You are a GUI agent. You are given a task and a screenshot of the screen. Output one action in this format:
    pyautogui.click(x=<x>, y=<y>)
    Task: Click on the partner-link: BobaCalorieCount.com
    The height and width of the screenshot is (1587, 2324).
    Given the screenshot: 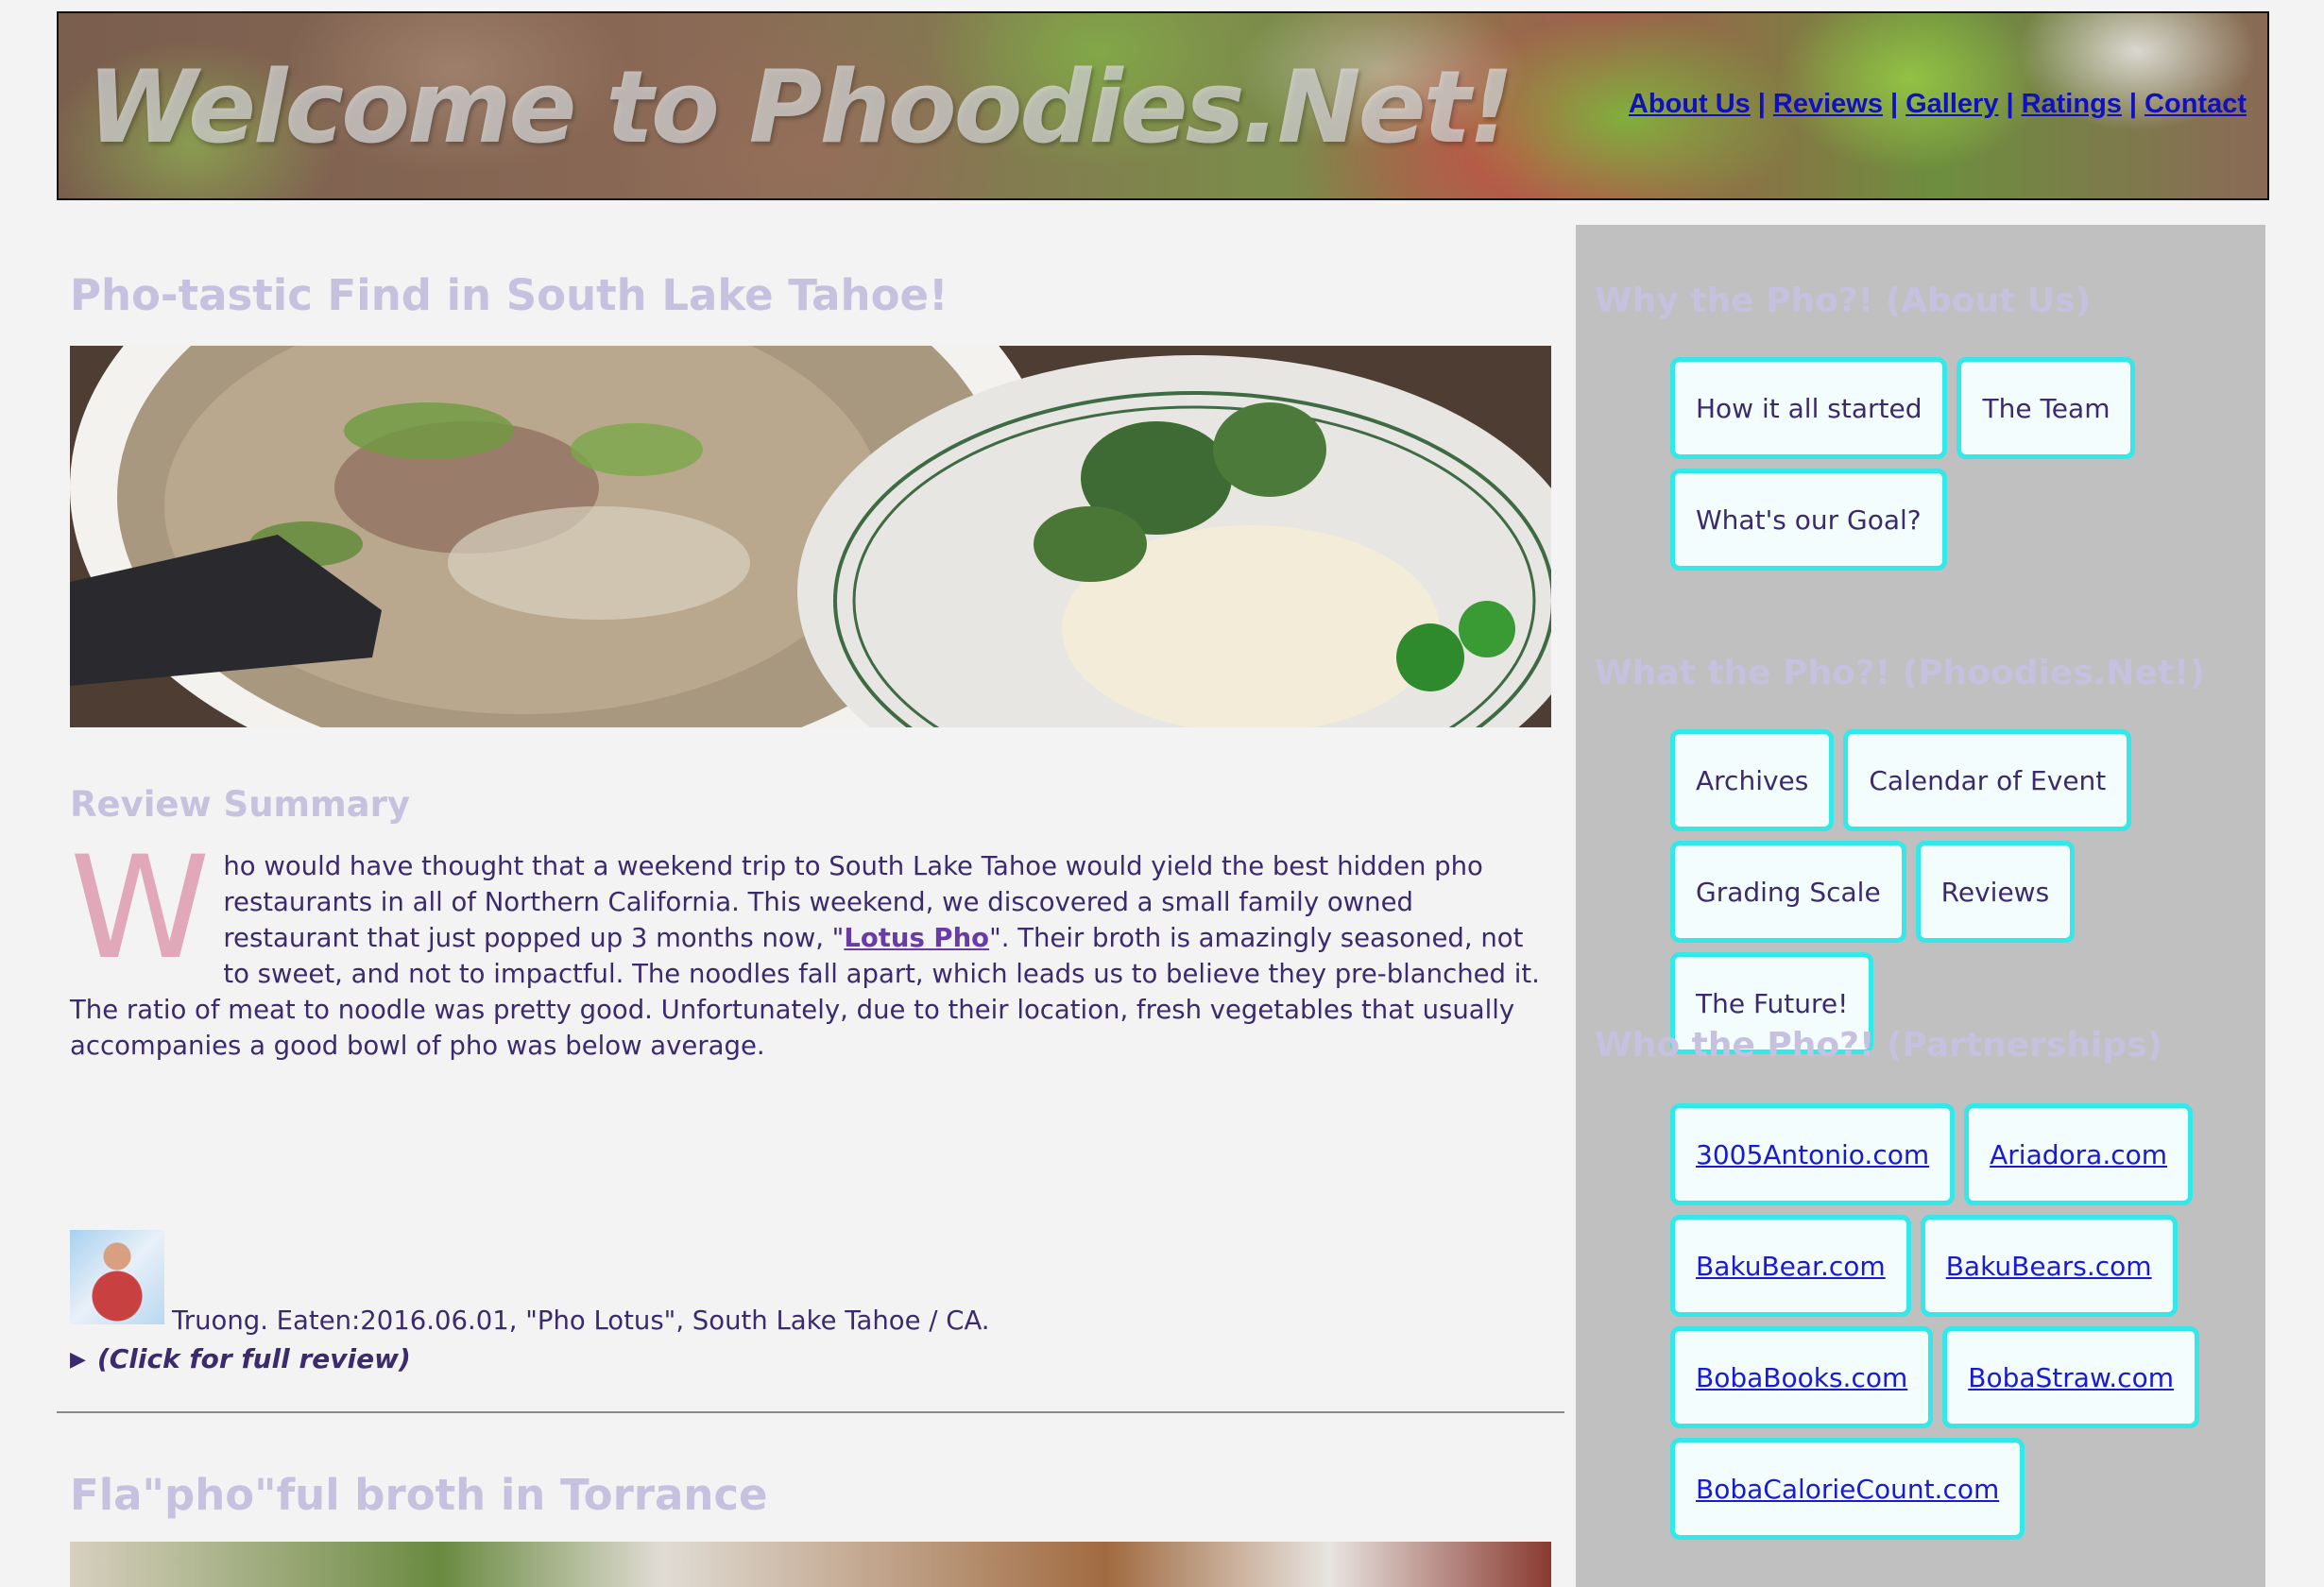 What is the action you would take?
    pyautogui.click(x=1847, y=1489)
    